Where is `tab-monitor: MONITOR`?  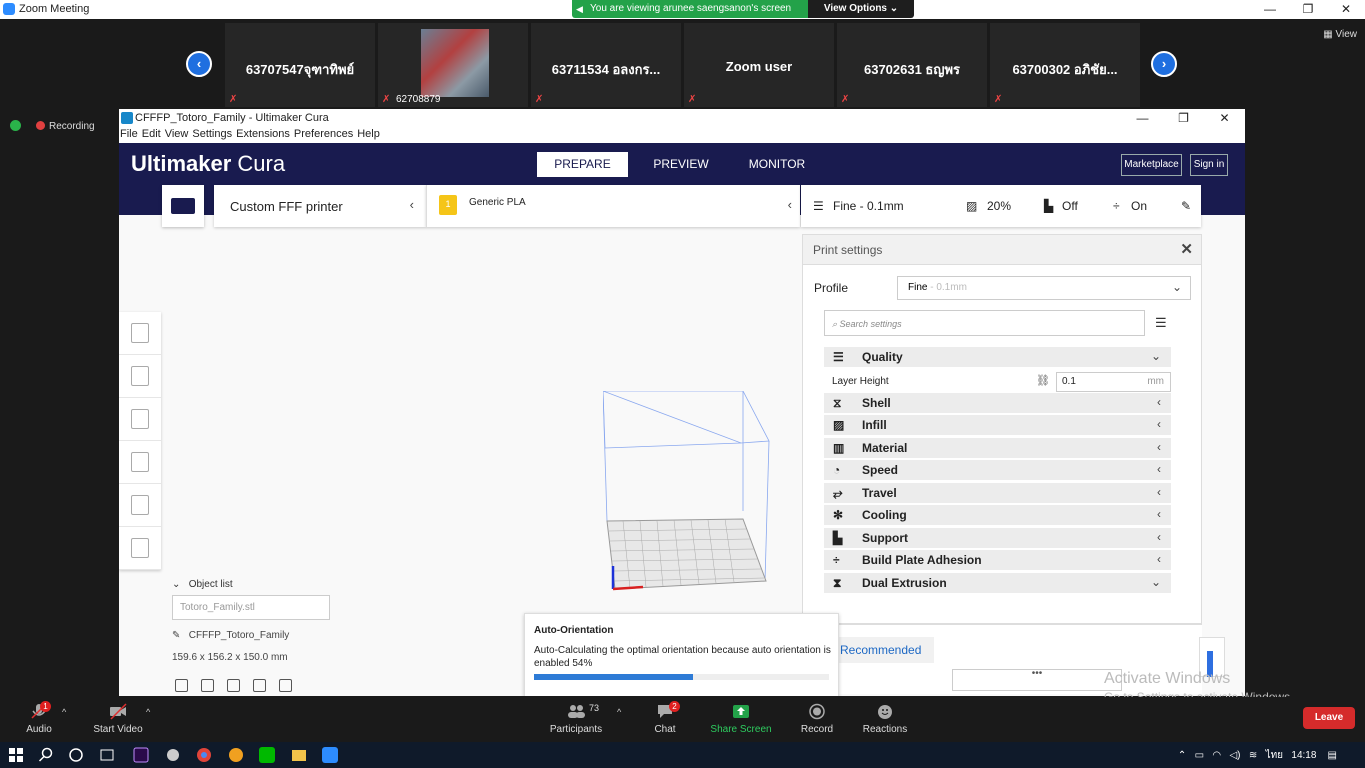
tab-monitor: MONITOR is located at coordinates (777, 164).